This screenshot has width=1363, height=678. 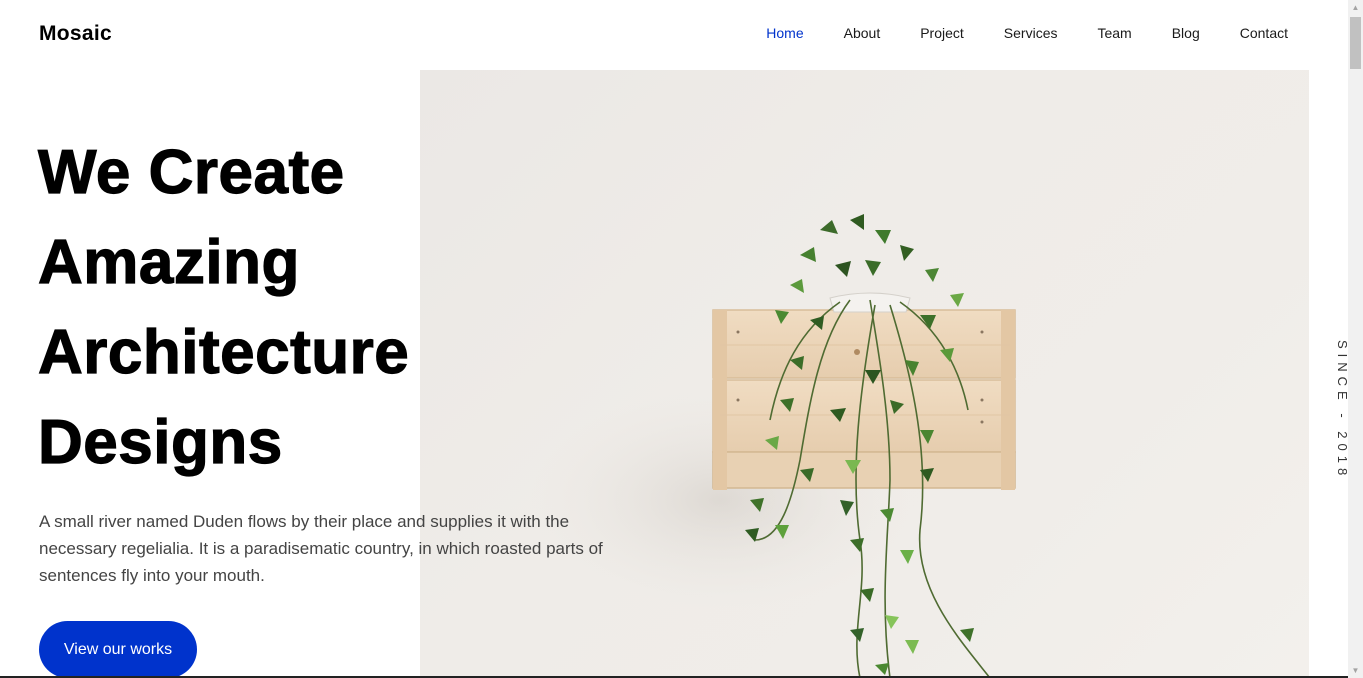 I want to click on scroll-up-icon: ▲, so click(x=1355, y=7).